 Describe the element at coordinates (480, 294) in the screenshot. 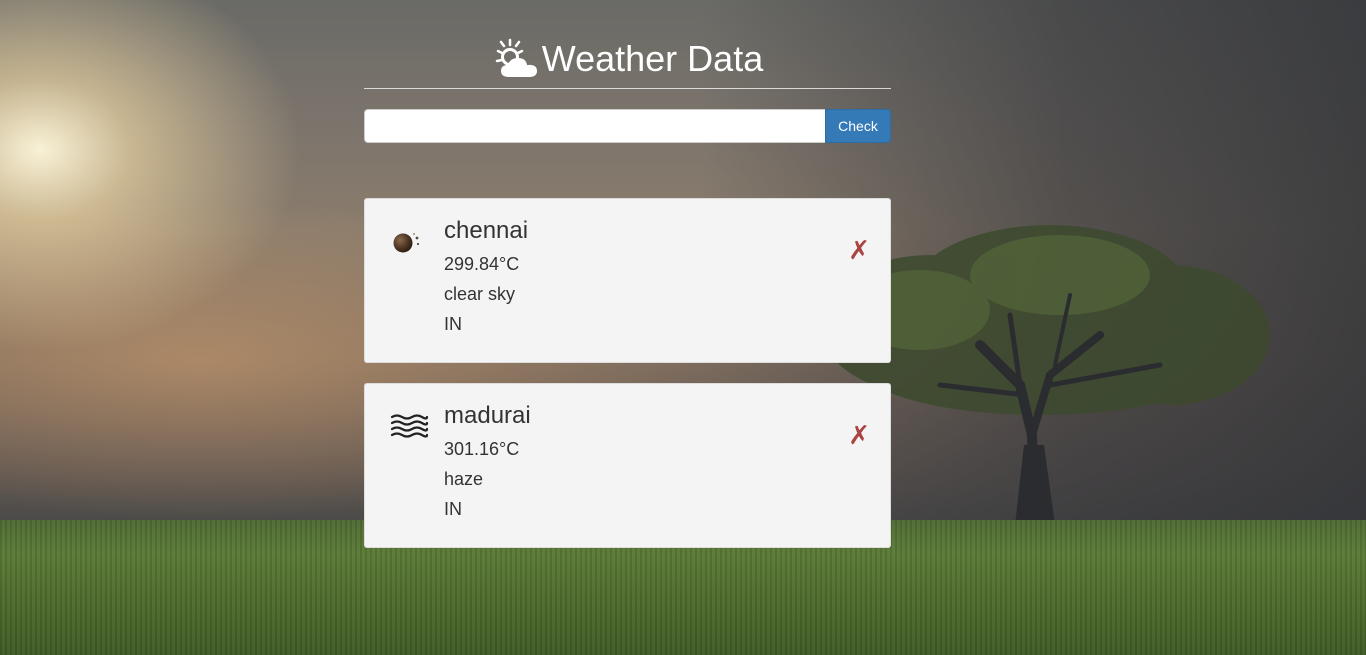

I see `weather-description: clear sky` at that location.